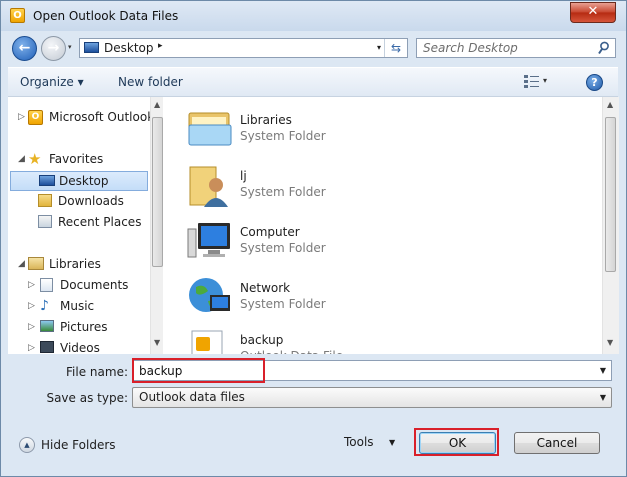  Describe the element at coordinates (46, 285) in the screenshot. I see `documents-icon` at that location.